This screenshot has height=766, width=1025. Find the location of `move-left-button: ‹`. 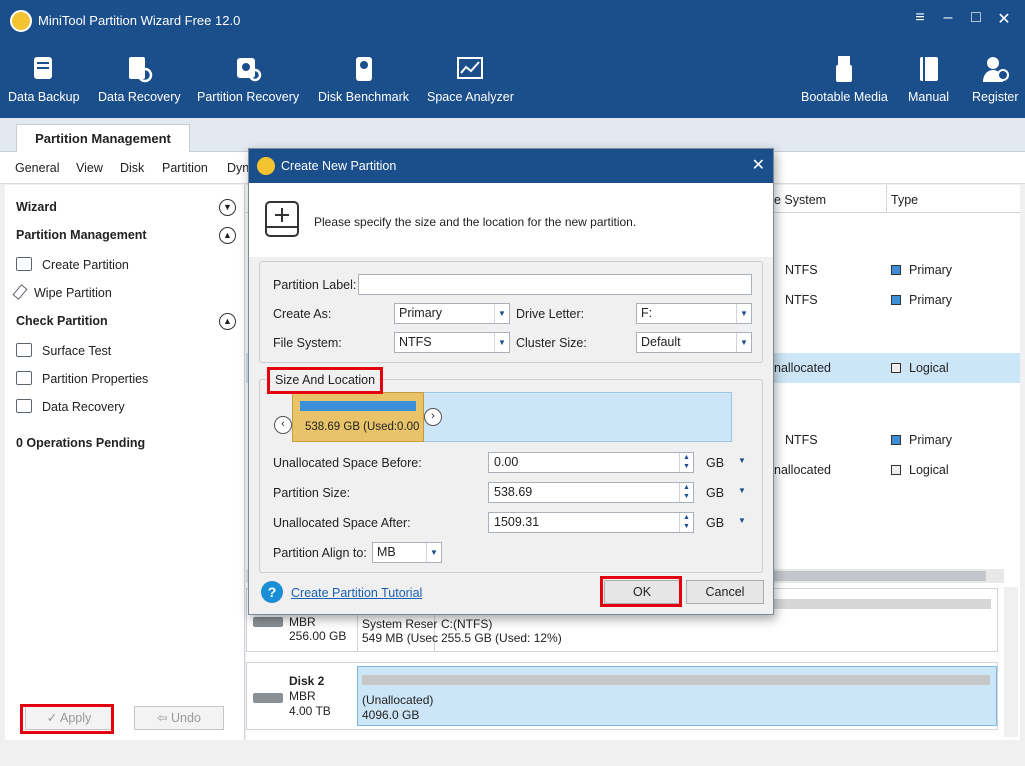

move-left-button: ‹ is located at coordinates (283, 425).